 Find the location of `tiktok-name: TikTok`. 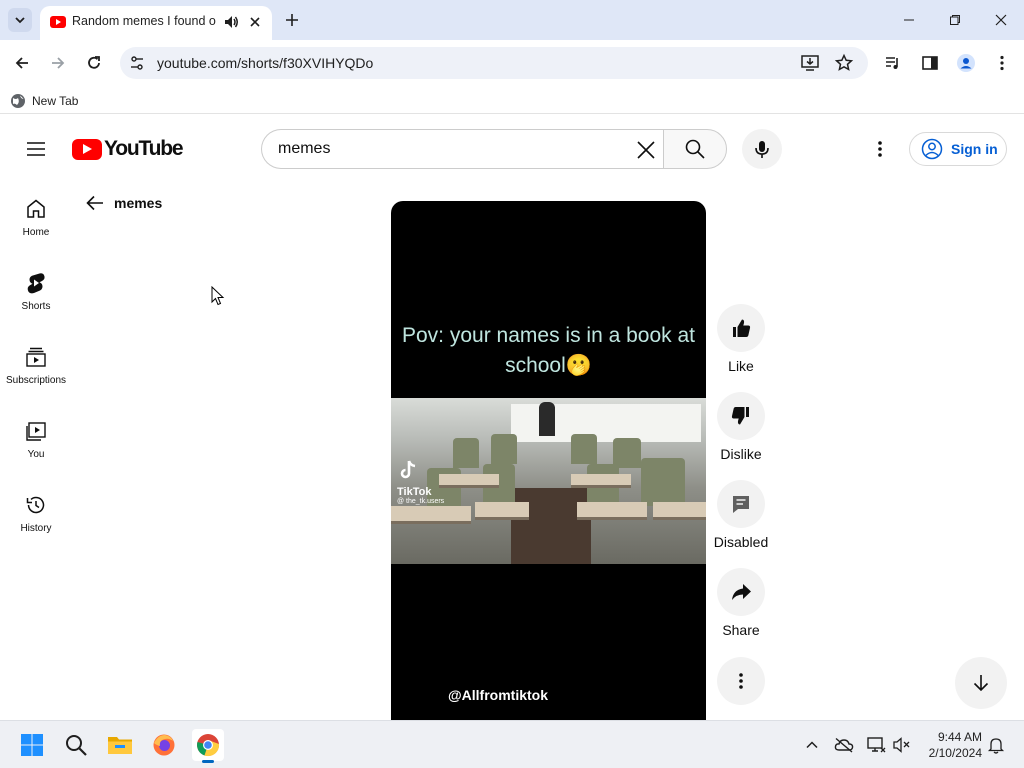

tiktok-name: TikTok is located at coordinates (414, 492).